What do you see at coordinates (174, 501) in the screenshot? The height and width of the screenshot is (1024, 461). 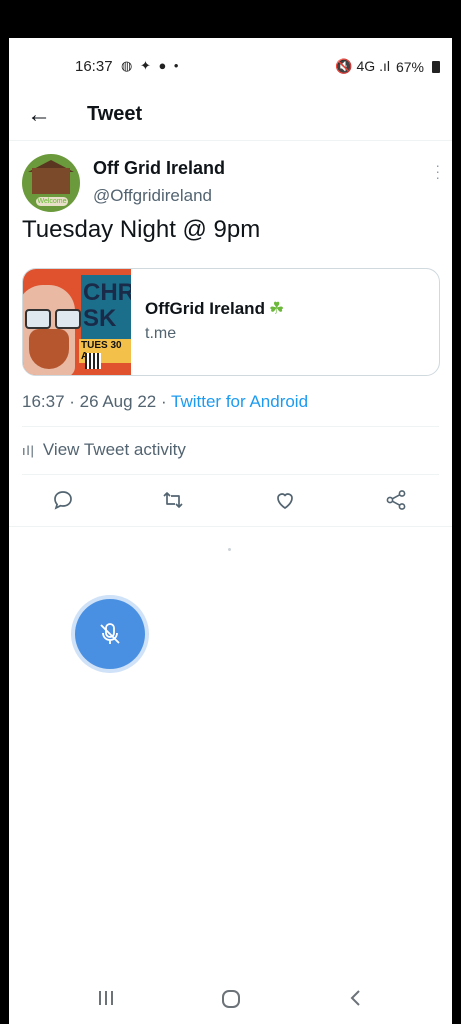 I see `retweet-icon` at bounding box center [174, 501].